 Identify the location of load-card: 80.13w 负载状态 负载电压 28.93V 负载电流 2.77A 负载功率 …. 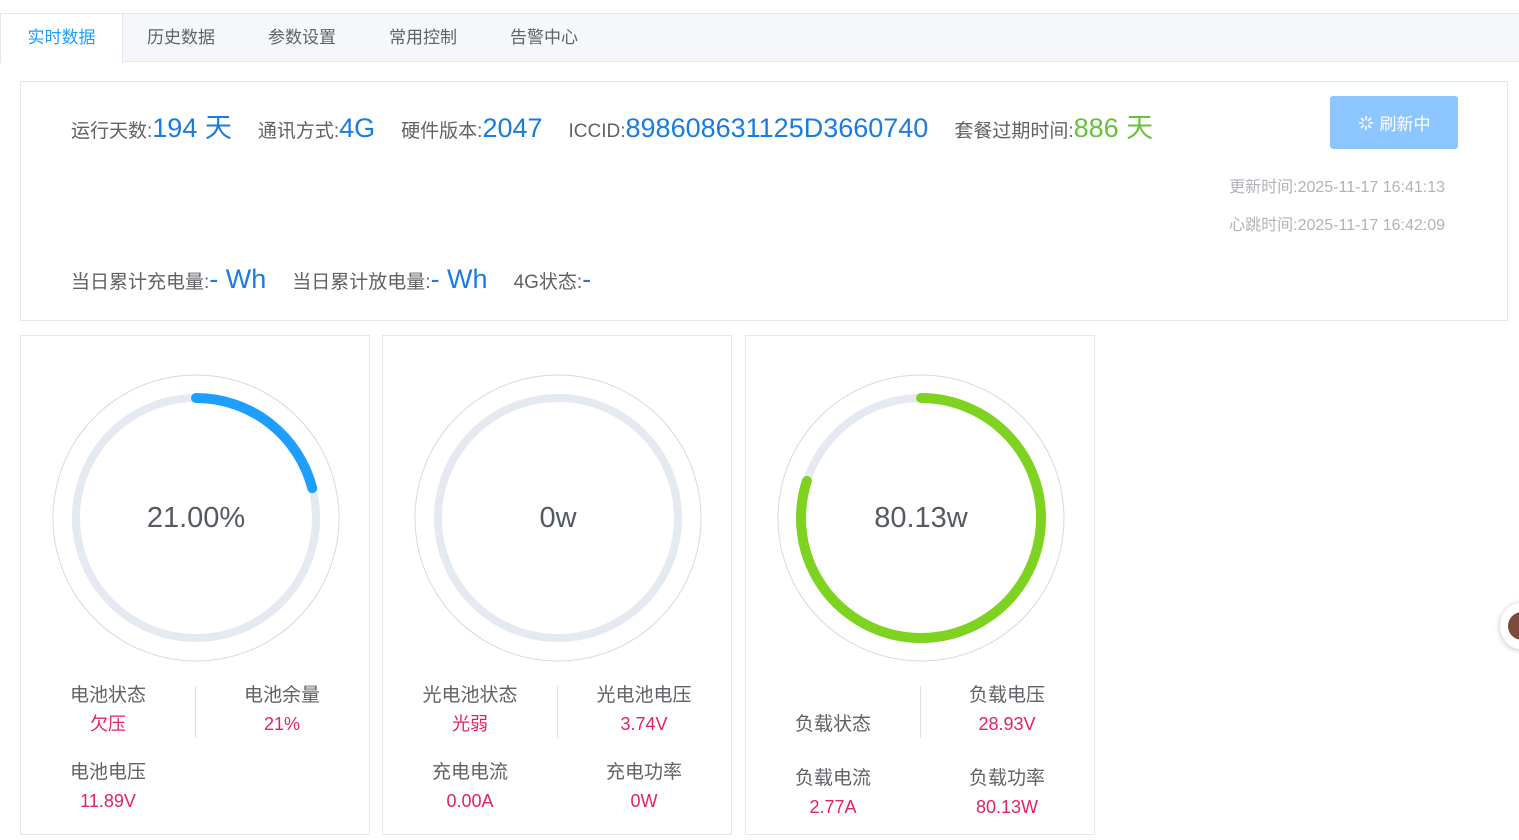
(920, 585).